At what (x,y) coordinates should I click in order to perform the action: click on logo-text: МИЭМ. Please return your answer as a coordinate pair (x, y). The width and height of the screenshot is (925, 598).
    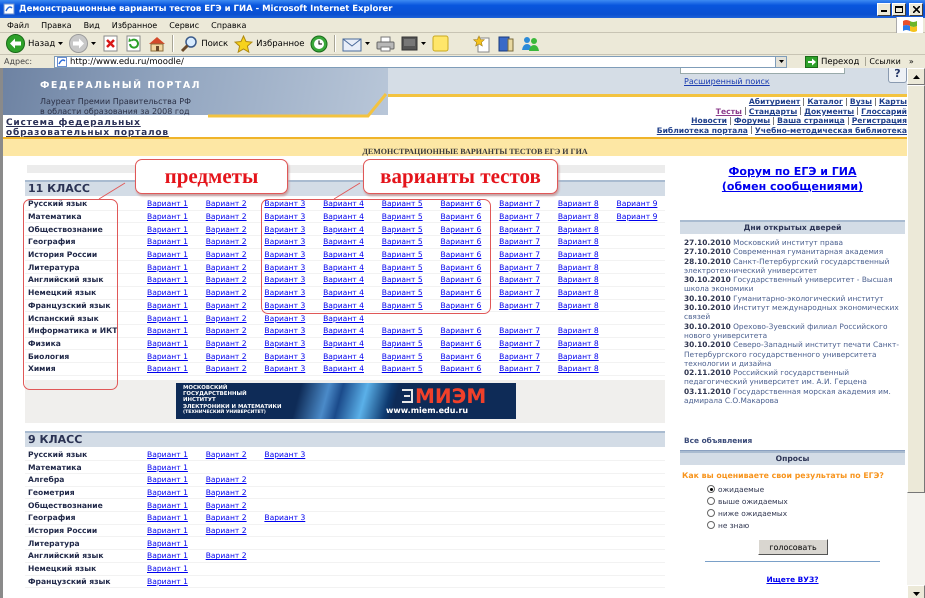
    Looking at the image, I should click on (450, 396).